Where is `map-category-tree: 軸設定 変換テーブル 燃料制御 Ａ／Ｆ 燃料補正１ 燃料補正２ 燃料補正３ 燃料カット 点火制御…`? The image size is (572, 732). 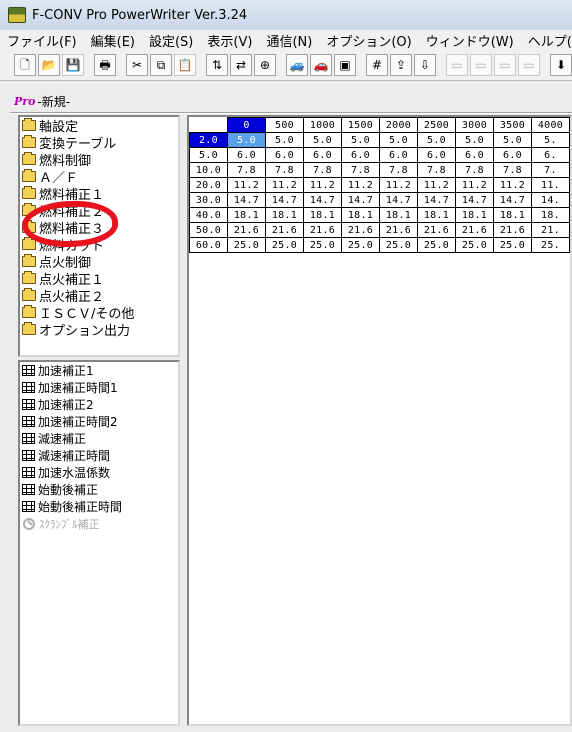 map-category-tree: 軸設定 変換テーブル 燃料制御 Ａ／Ｆ 燃料補正１ 燃料補正２ 燃料補正３ 燃料カット 点火制御… is located at coordinates (99, 236).